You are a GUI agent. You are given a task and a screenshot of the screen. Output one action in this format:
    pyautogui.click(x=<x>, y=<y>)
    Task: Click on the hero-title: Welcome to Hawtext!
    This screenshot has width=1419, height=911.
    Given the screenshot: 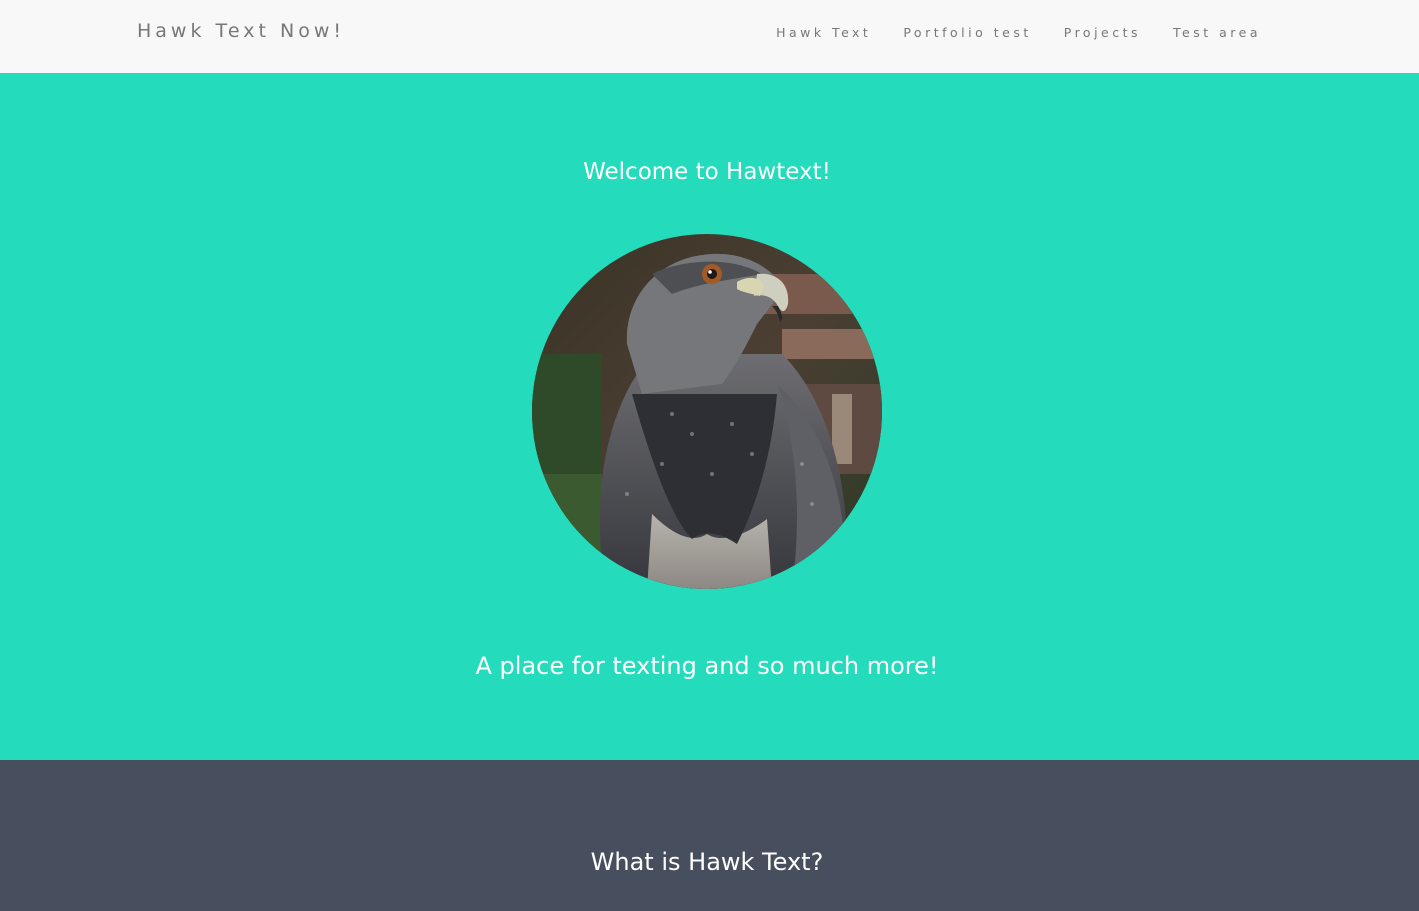 What is the action you would take?
    pyautogui.click(x=707, y=172)
    